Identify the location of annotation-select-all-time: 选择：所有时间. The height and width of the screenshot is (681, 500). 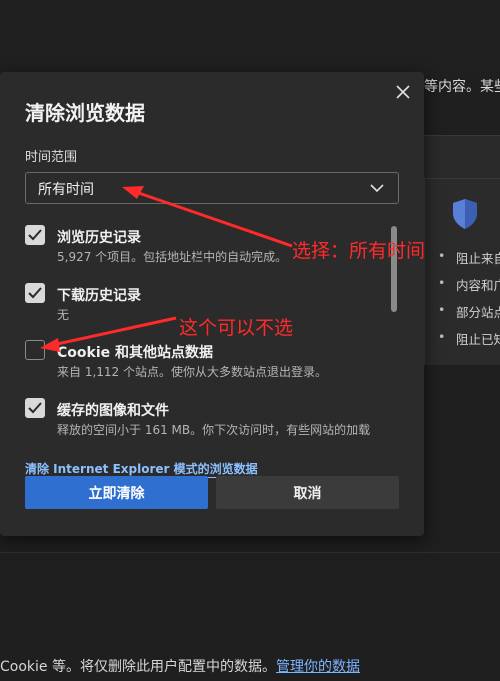
(359, 251).